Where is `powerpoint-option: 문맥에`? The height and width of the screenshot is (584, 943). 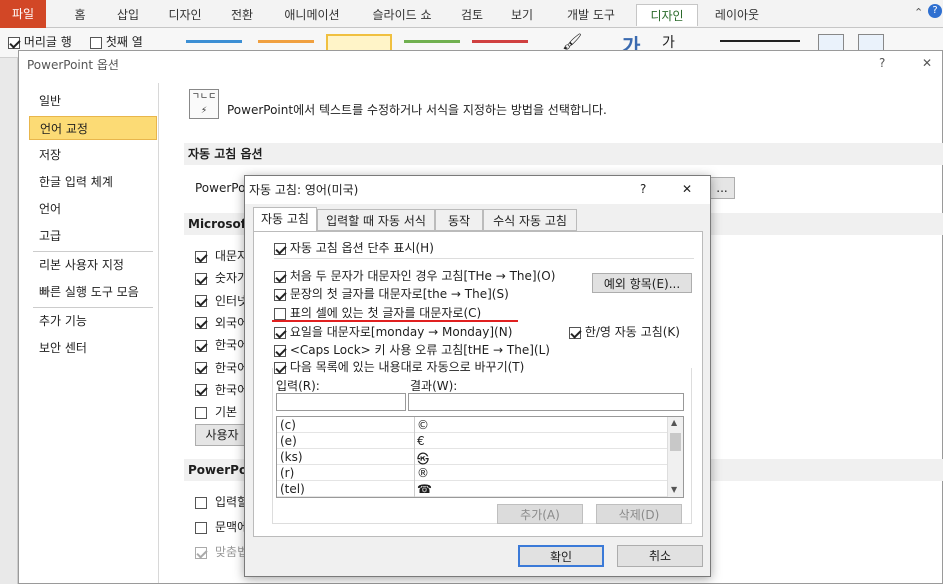 powerpoint-option: 문맥에 is located at coordinates (221, 526).